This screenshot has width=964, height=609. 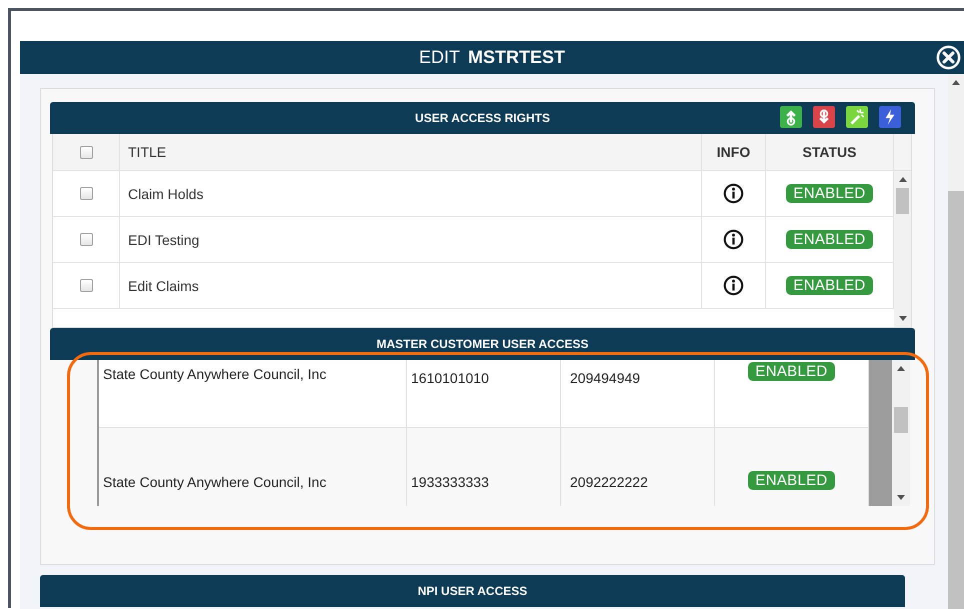 What do you see at coordinates (473, 591) in the screenshot?
I see `section-title: NPI USER ACCESS` at bounding box center [473, 591].